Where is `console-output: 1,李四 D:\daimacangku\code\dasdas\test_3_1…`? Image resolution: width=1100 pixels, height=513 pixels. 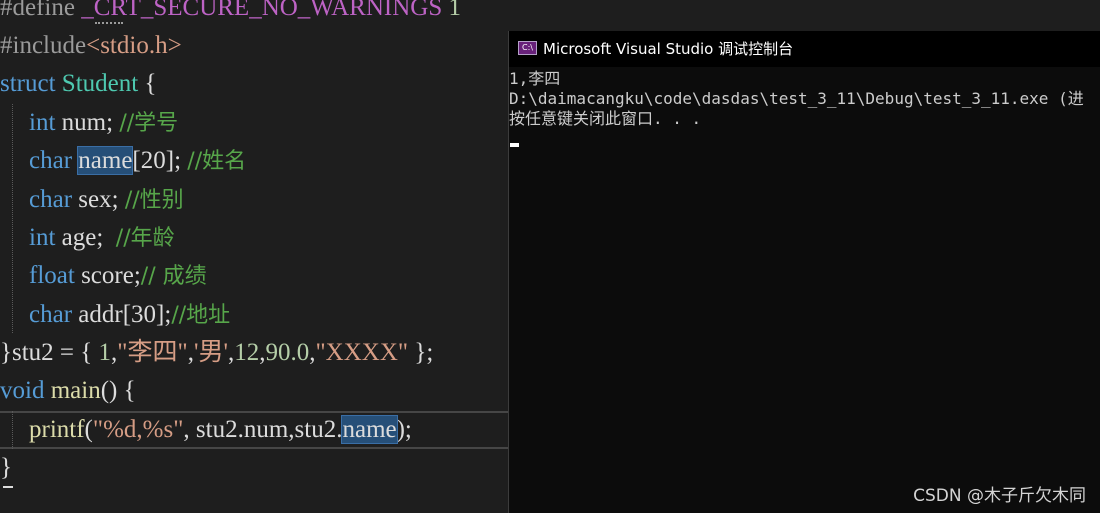
console-output: 1,李四 D:\daimacangku\code\dasdas\test_3_1… is located at coordinates (804, 99).